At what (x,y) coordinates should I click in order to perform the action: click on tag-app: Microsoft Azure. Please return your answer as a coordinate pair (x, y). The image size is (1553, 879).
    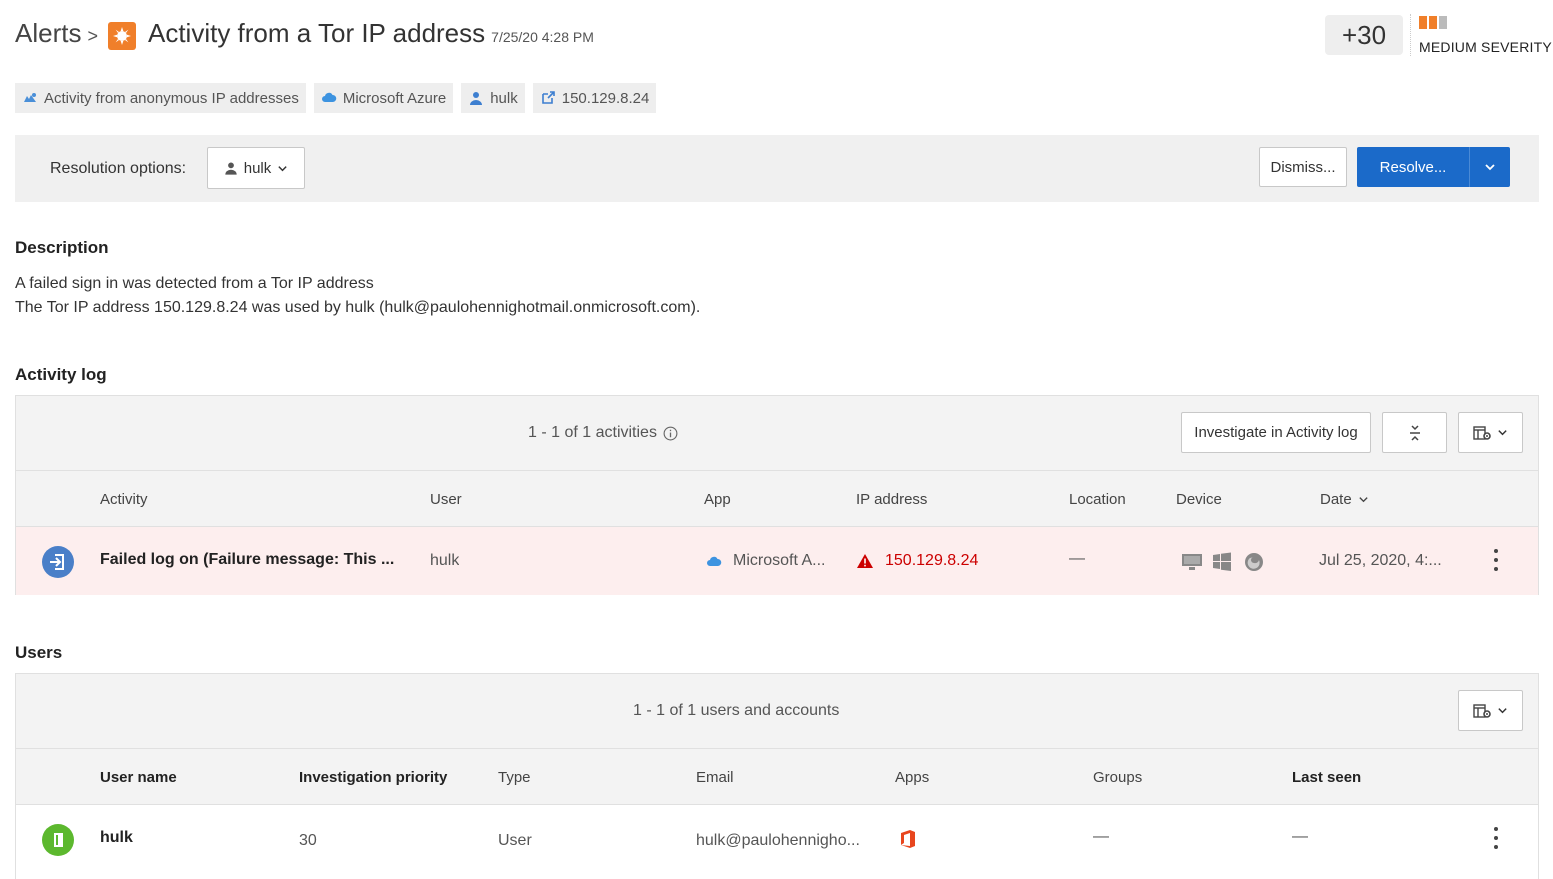
    Looking at the image, I should click on (383, 98).